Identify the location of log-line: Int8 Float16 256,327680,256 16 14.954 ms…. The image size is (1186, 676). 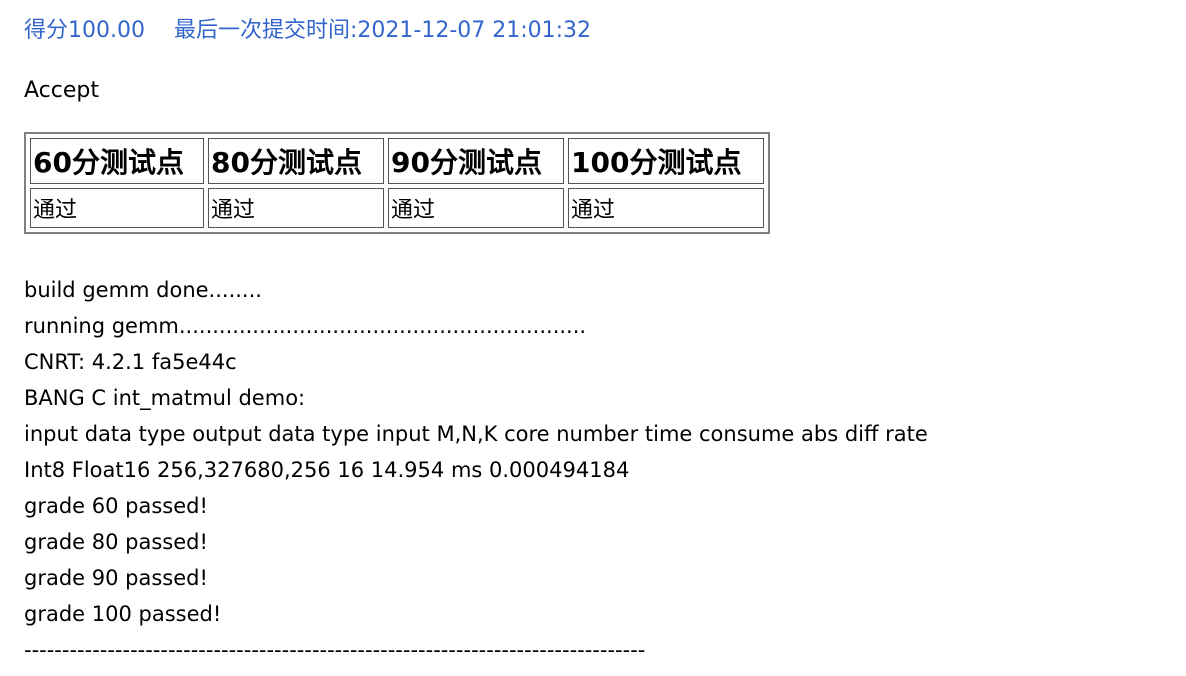
(327, 470).